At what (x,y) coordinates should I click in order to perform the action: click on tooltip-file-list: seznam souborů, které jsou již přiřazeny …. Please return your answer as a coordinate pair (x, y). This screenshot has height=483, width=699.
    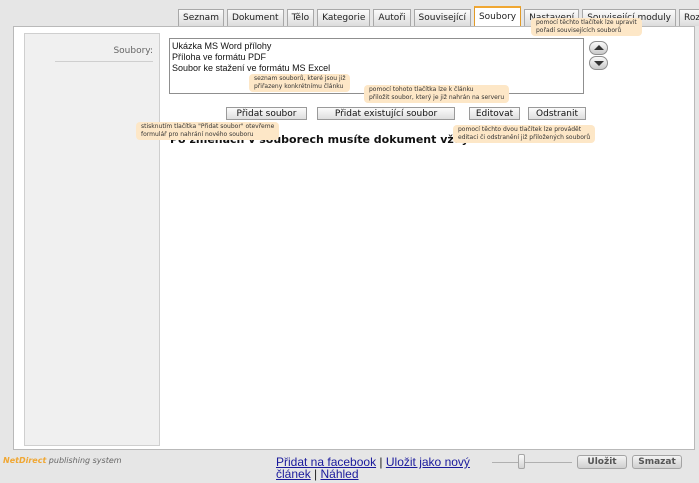
    Looking at the image, I should click on (300, 83).